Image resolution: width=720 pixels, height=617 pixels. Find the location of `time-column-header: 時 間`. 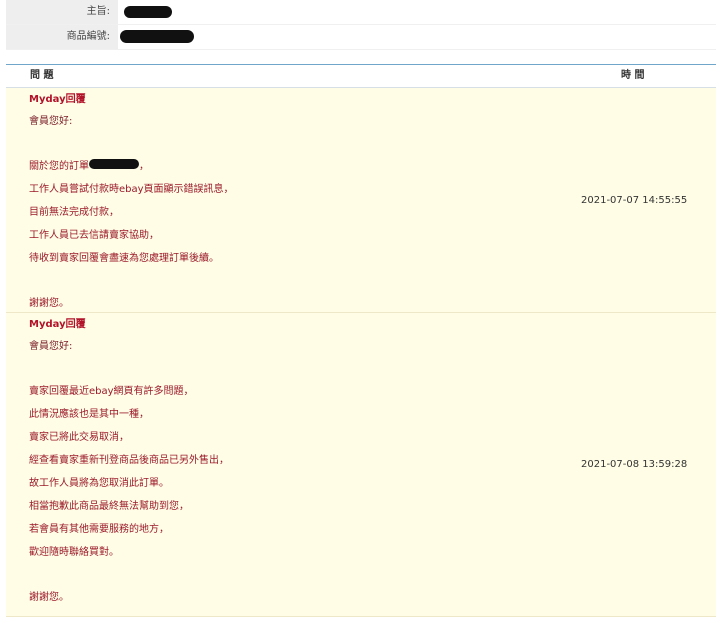

time-column-header: 時 間 is located at coordinates (633, 75).